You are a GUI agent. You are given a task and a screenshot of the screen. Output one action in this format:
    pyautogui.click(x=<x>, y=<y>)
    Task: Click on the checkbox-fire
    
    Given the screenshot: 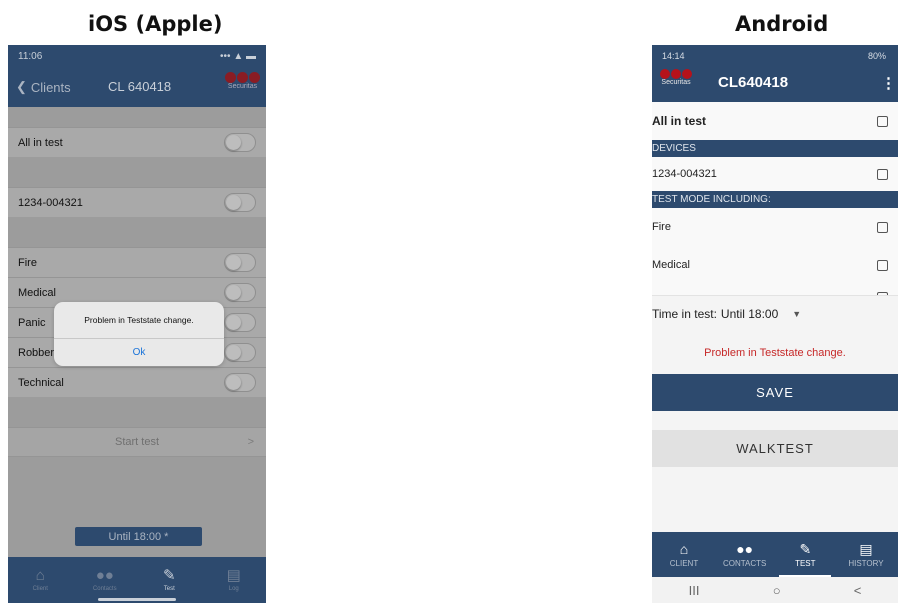 What is the action you would take?
    pyautogui.click(x=882, y=227)
    